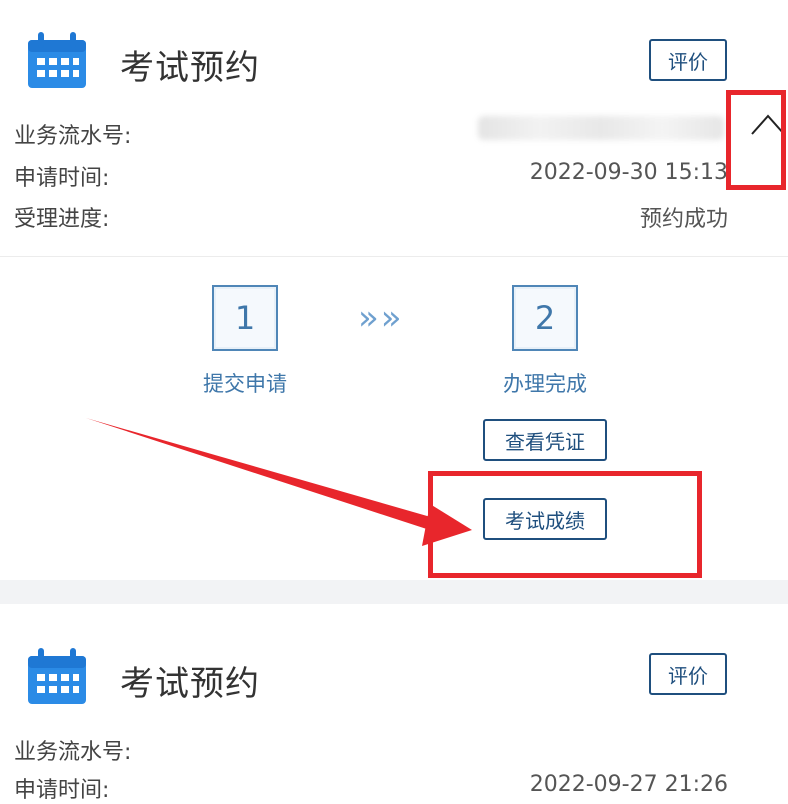 This screenshot has height=804, width=788. What do you see at coordinates (62, 219) in the screenshot?
I see `progress-label: 受理进度:` at bounding box center [62, 219].